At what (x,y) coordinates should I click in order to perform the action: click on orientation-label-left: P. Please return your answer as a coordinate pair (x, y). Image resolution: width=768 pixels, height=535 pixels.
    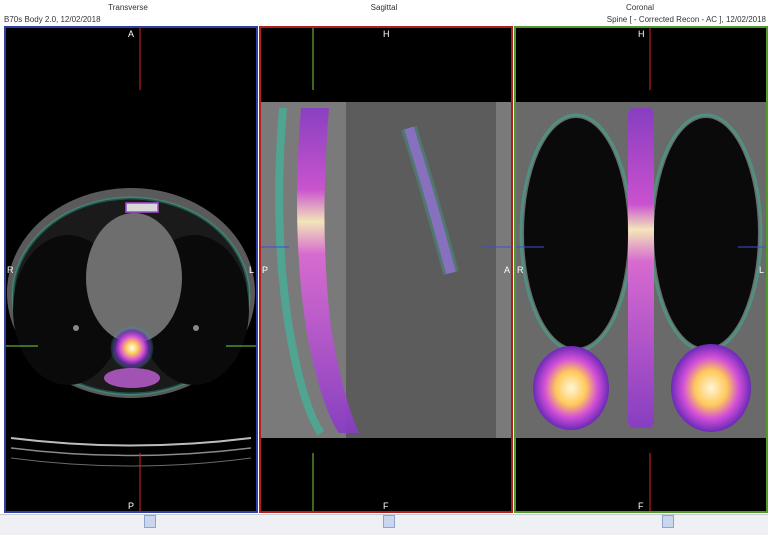
    Looking at the image, I should click on (265, 270).